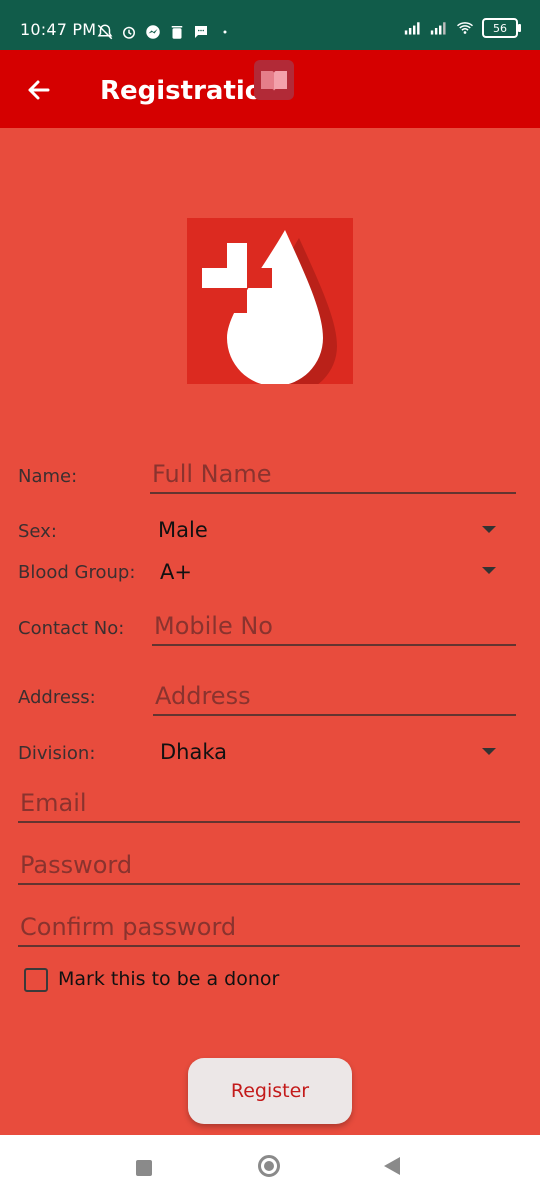  Describe the element at coordinates (165, 32) in the screenshot. I see `status-icons` at that location.